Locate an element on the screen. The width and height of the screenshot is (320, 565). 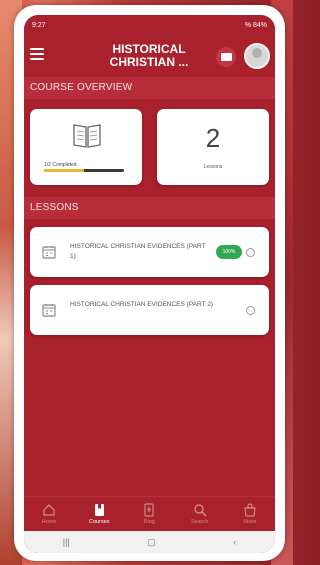
lessons-count-card: 2 Lessons is located at coordinates (213, 147).